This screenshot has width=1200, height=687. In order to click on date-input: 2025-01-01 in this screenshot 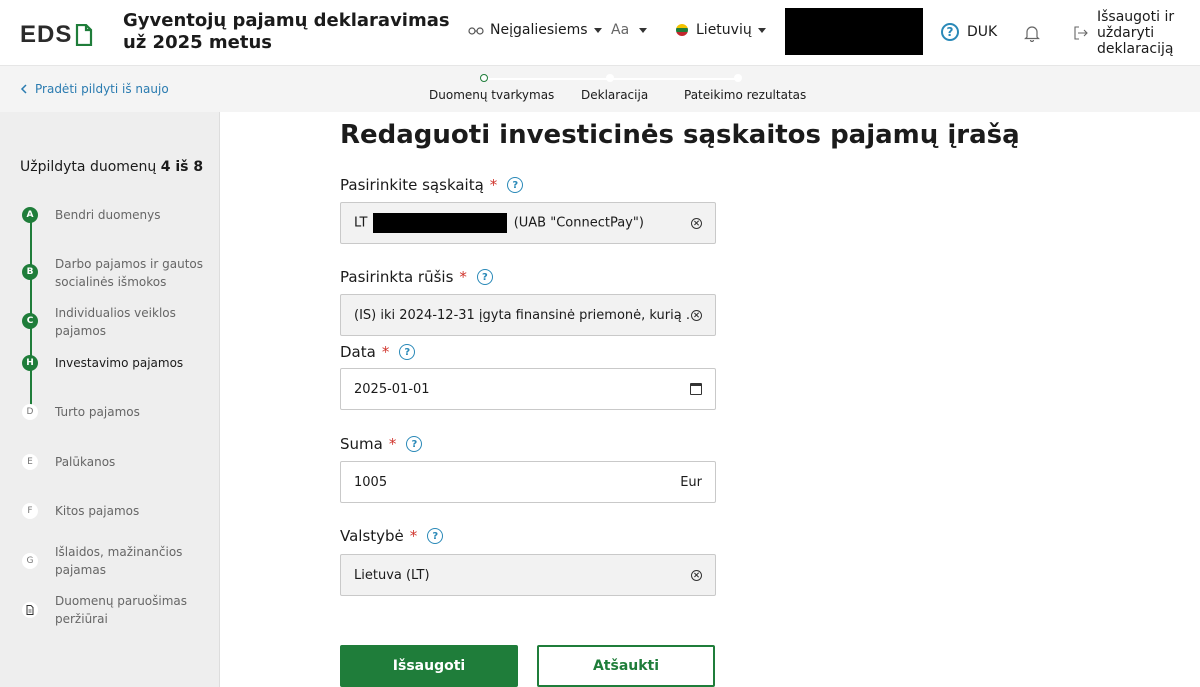, I will do `click(528, 389)`.